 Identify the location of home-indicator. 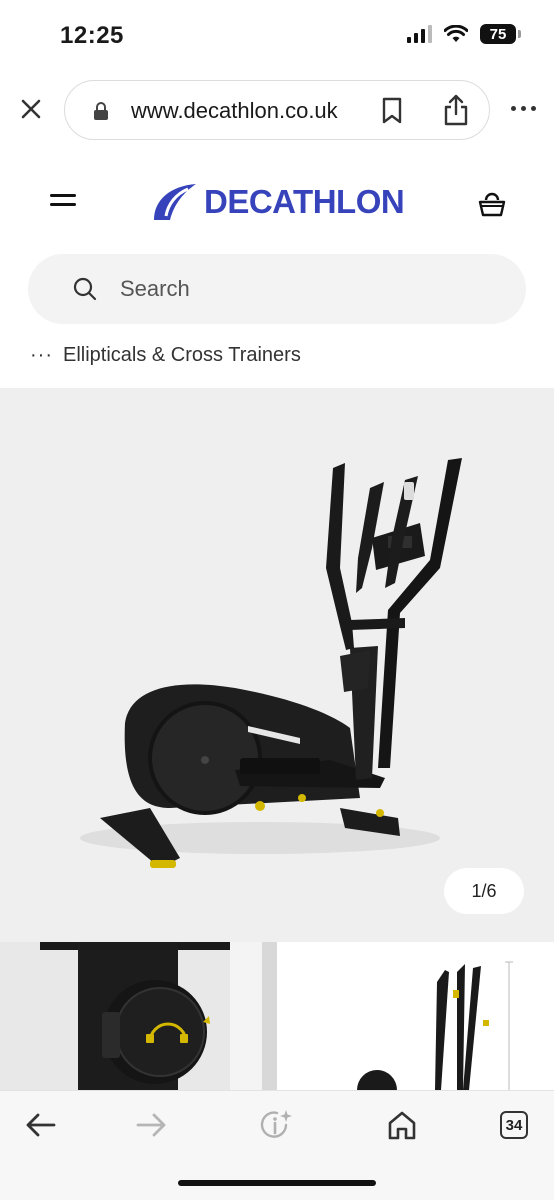
(277, 1183).